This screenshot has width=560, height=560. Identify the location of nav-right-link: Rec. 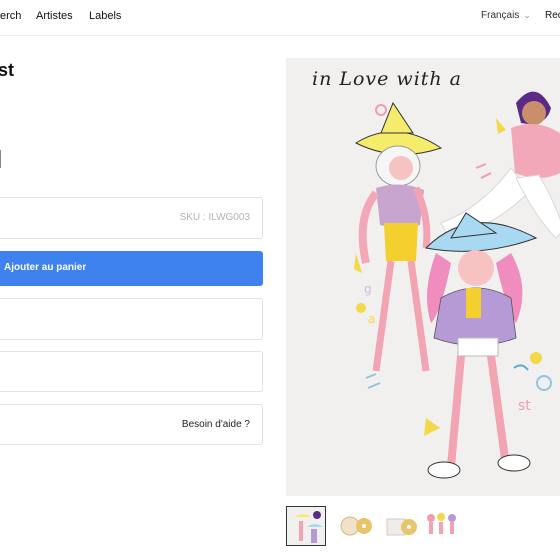
(552, 15).